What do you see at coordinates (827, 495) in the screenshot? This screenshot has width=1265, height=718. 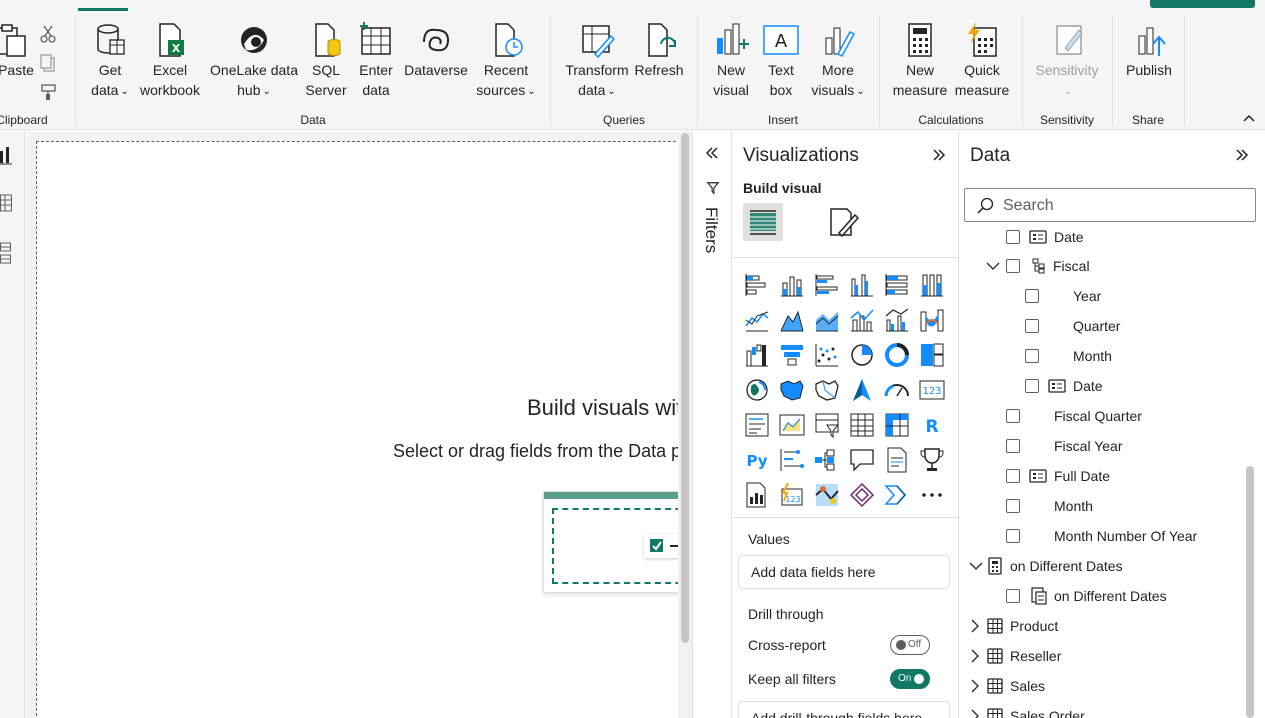 I see `arcgis-map-icon` at bounding box center [827, 495].